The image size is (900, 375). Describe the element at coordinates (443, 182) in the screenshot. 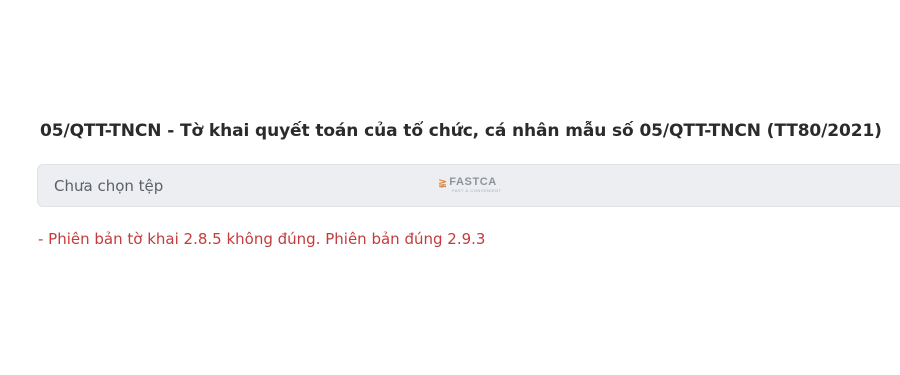

I see `fastca-logo-icon: ≩` at that location.